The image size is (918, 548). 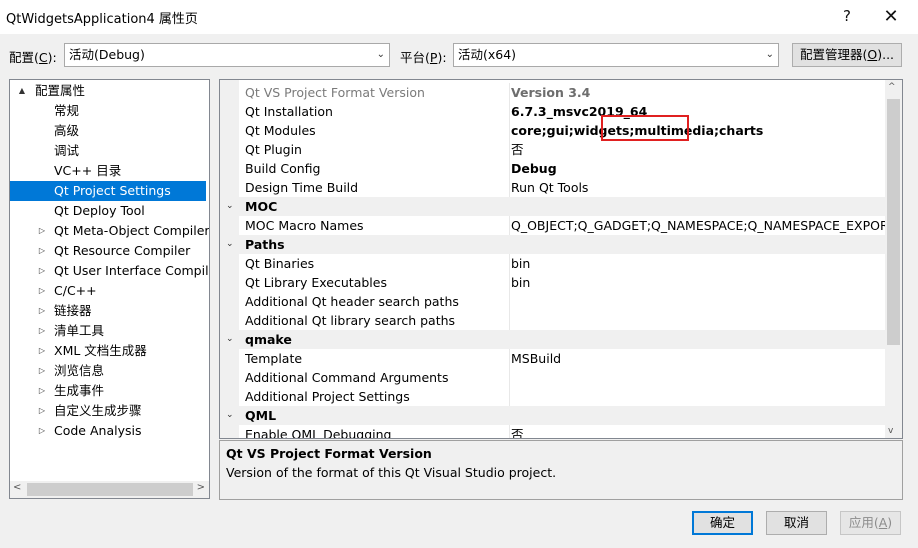 I want to click on platform-select: 活动(x64) ⌄, so click(x=616, y=55).